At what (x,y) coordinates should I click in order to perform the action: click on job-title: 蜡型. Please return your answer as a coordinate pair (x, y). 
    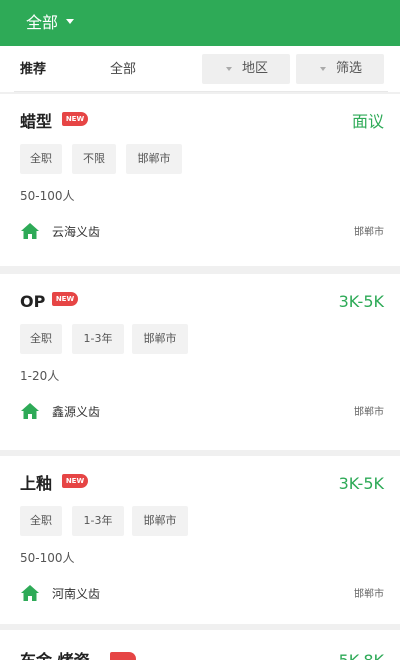
    Looking at the image, I should click on (36, 121).